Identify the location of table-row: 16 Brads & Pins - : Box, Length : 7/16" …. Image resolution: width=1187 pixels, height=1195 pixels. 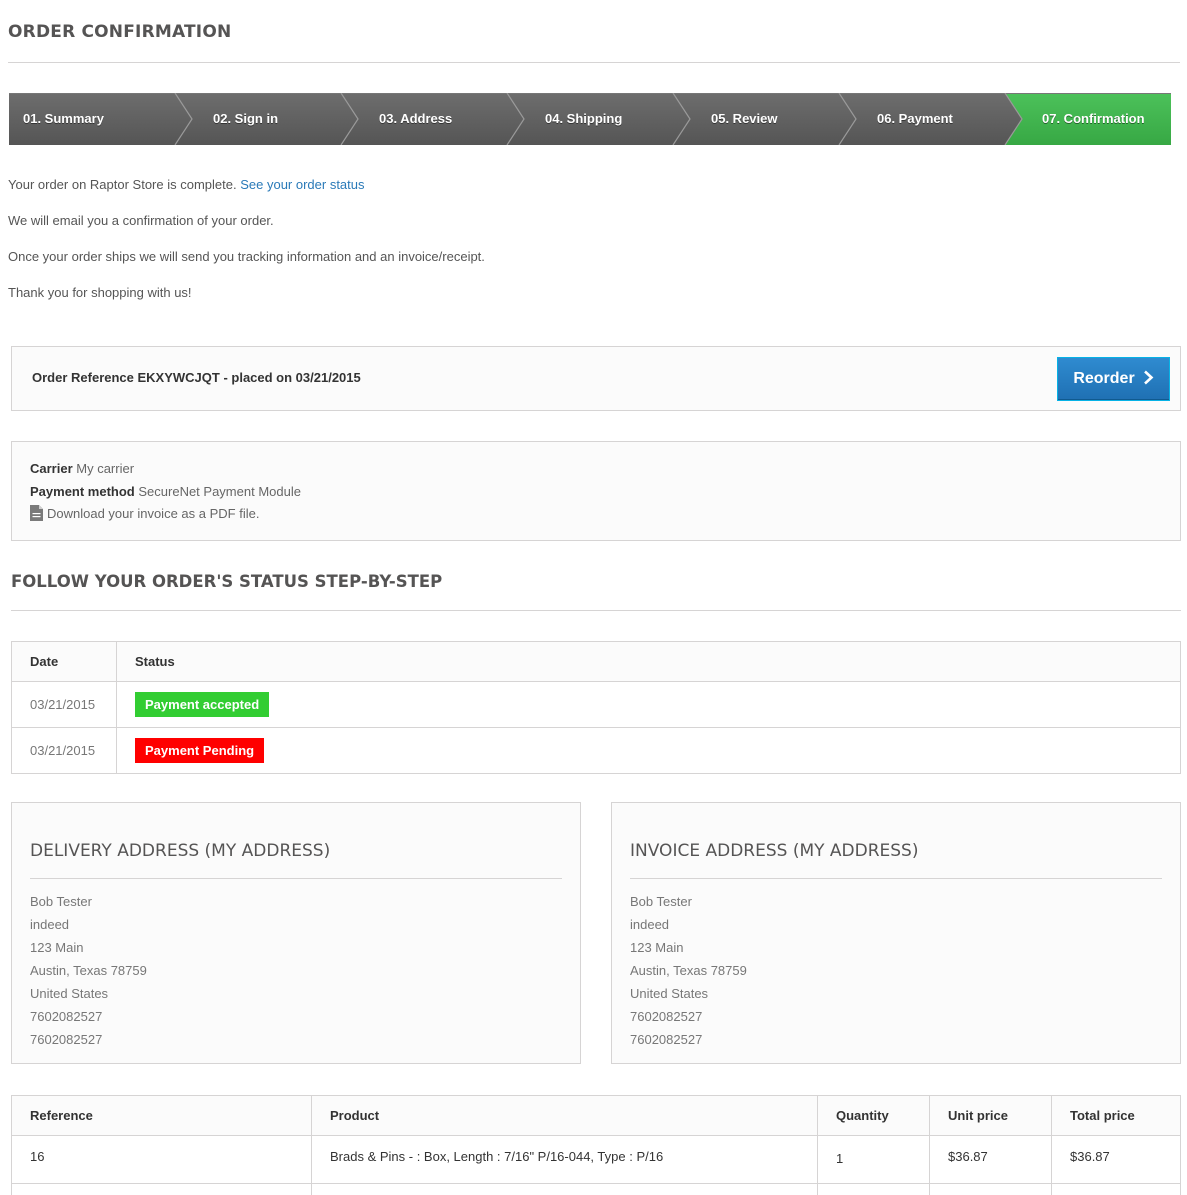
(596, 1159).